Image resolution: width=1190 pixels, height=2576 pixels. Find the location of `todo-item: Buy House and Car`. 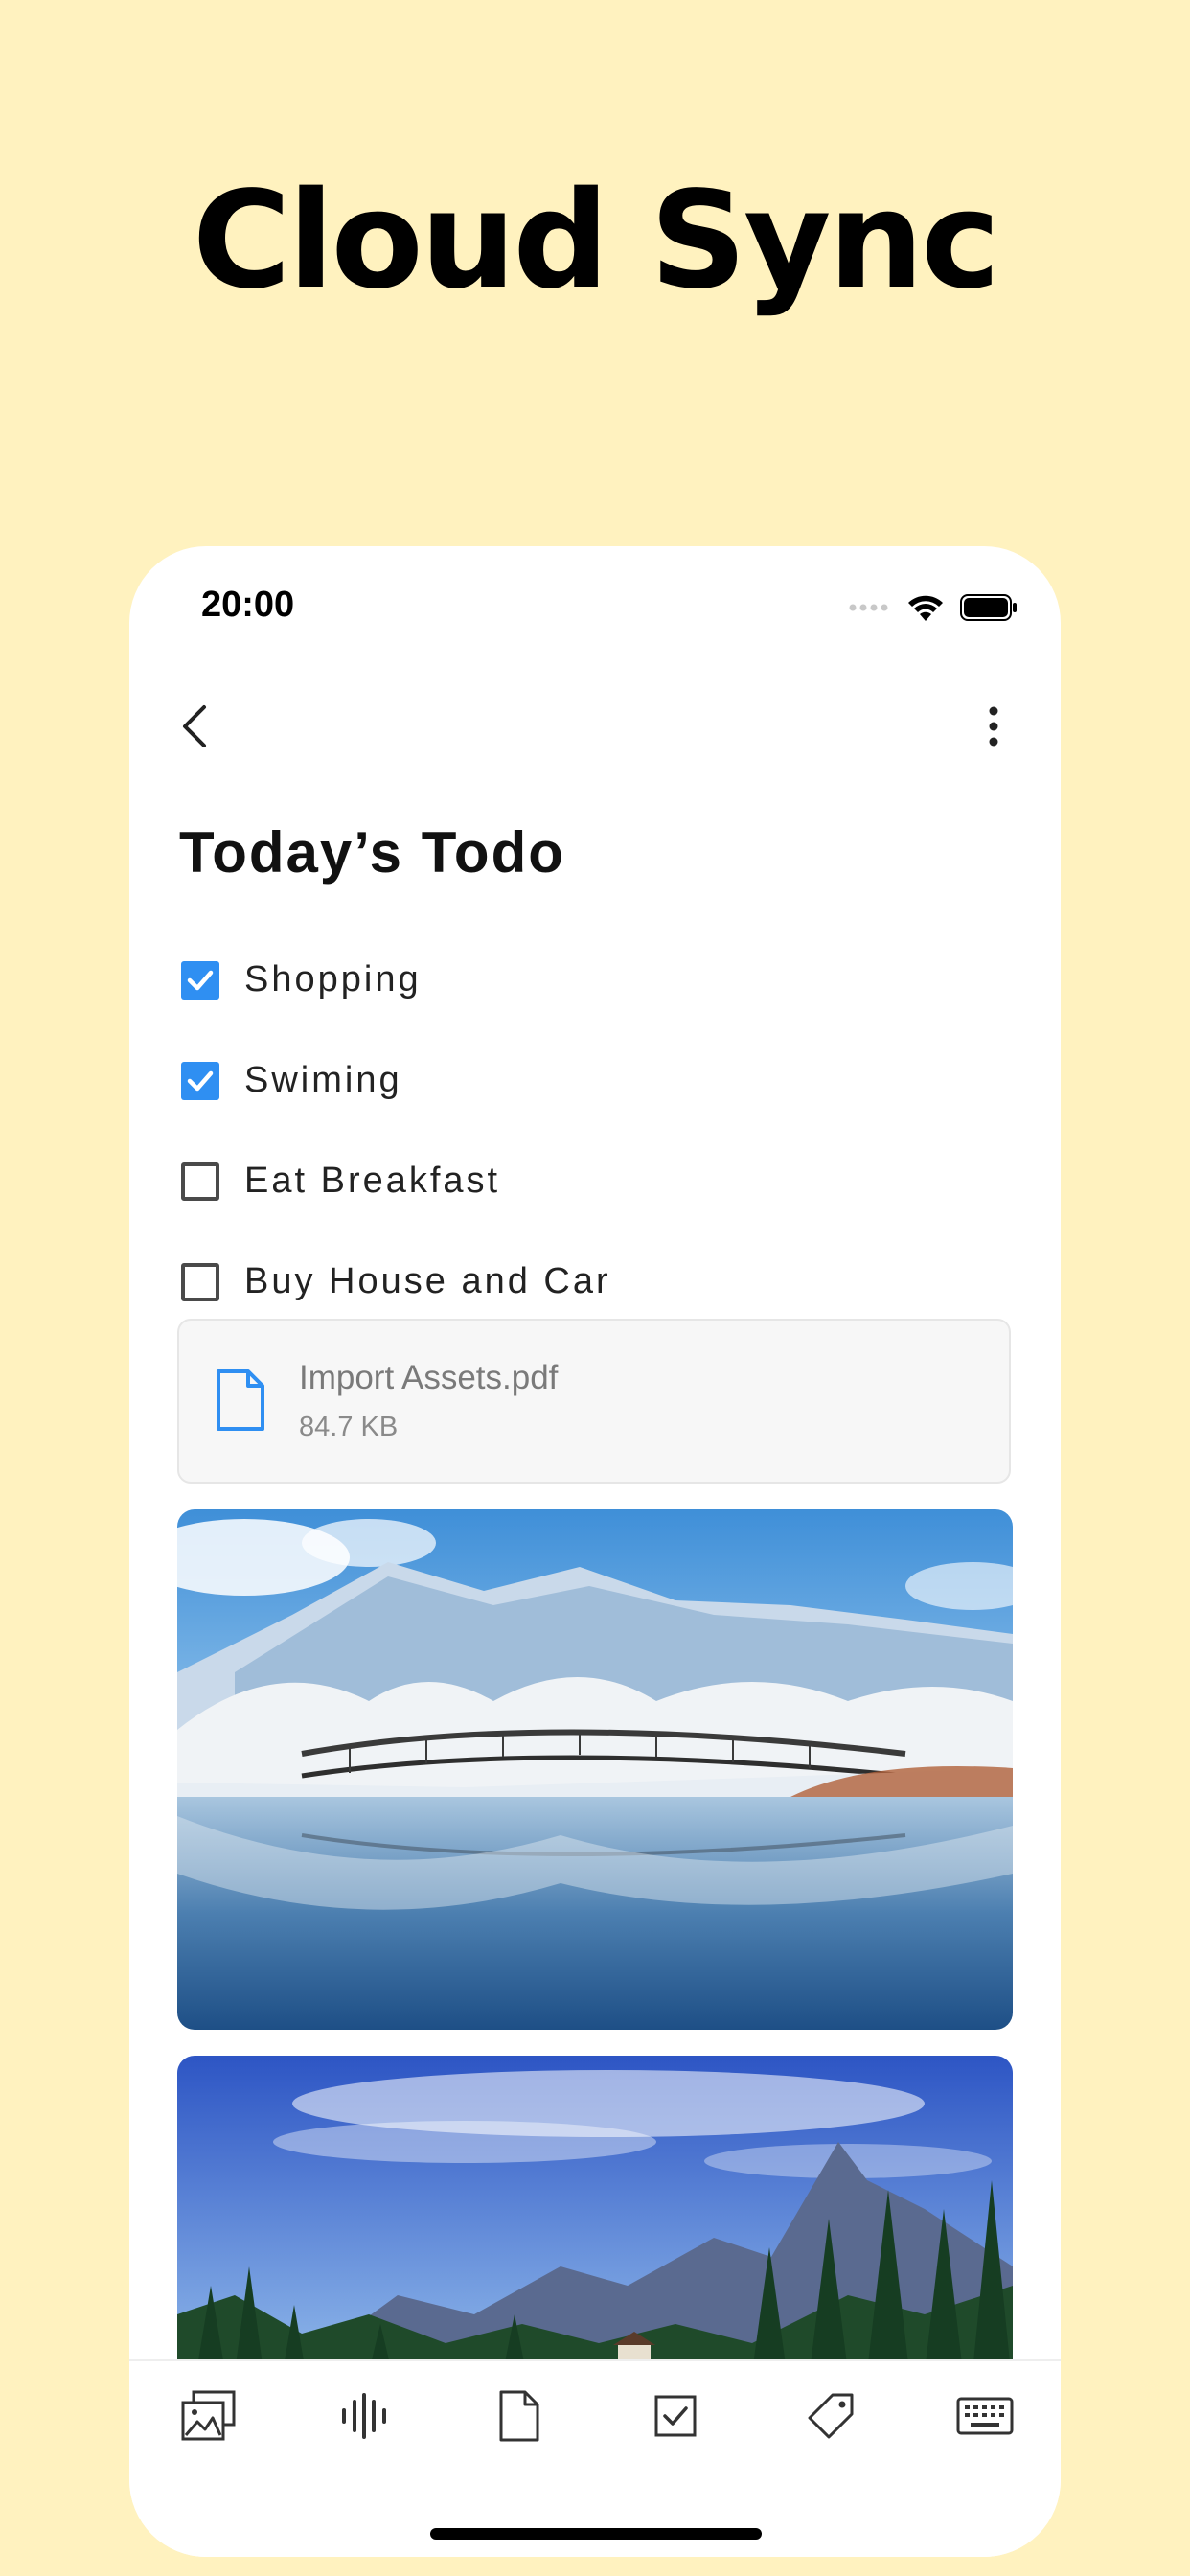

todo-item: Buy House and Car is located at coordinates (591, 1281).